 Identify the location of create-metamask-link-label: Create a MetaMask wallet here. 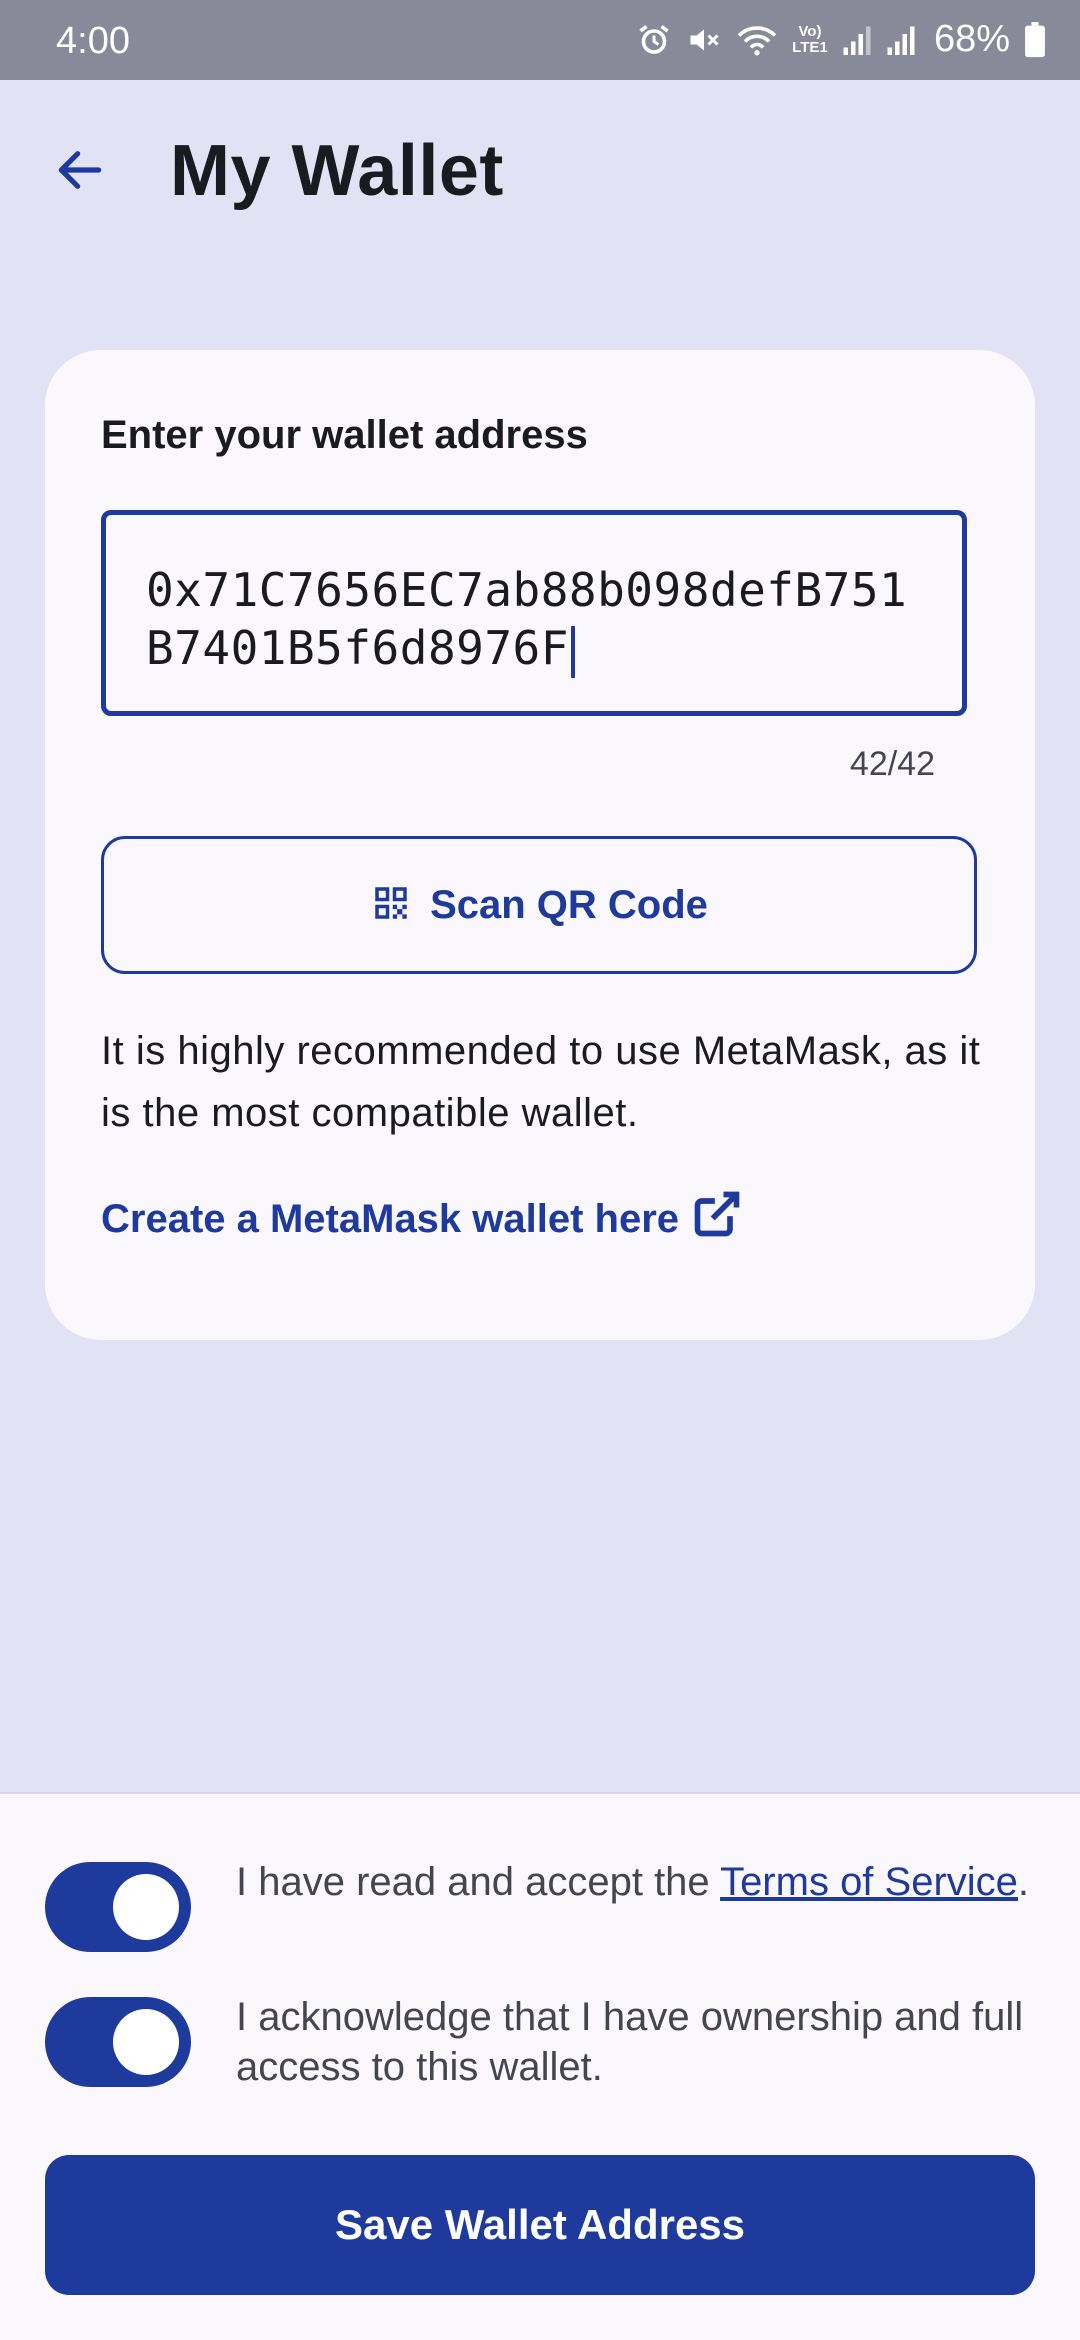
(390, 1218).